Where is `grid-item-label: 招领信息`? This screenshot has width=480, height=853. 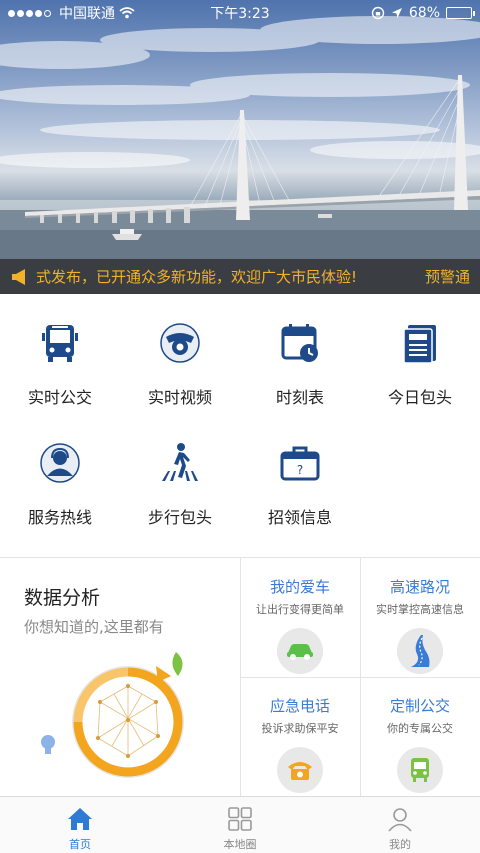
grid-item-label: 招领信息 is located at coordinates (299, 517).